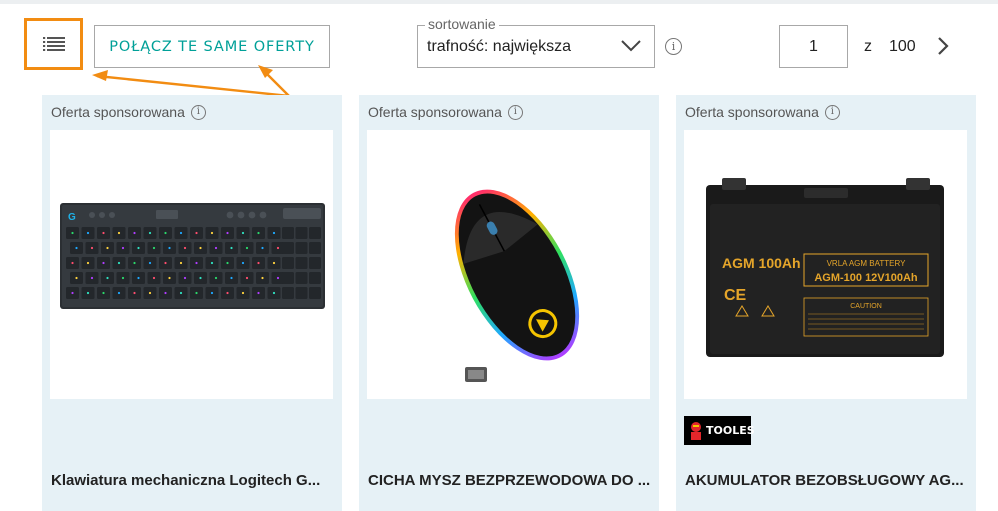  Describe the element at coordinates (867, 263) in the screenshot. I see `battery-type-text: VRLA AGM BATTERY` at that location.